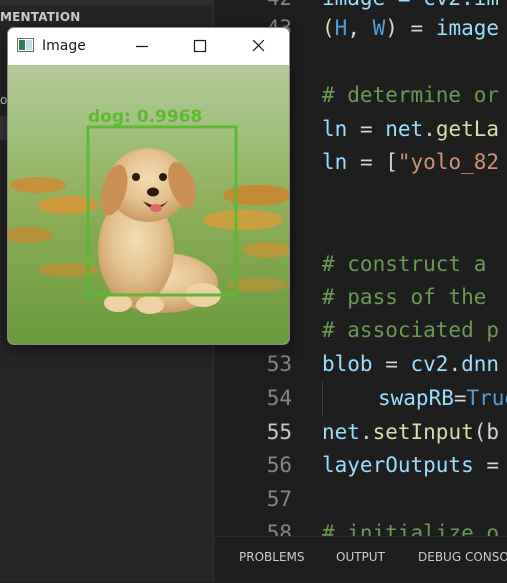 This screenshot has height=583, width=507. What do you see at coordinates (279, 398) in the screenshot?
I see `line-number: 54` at bounding box center [279, 398].